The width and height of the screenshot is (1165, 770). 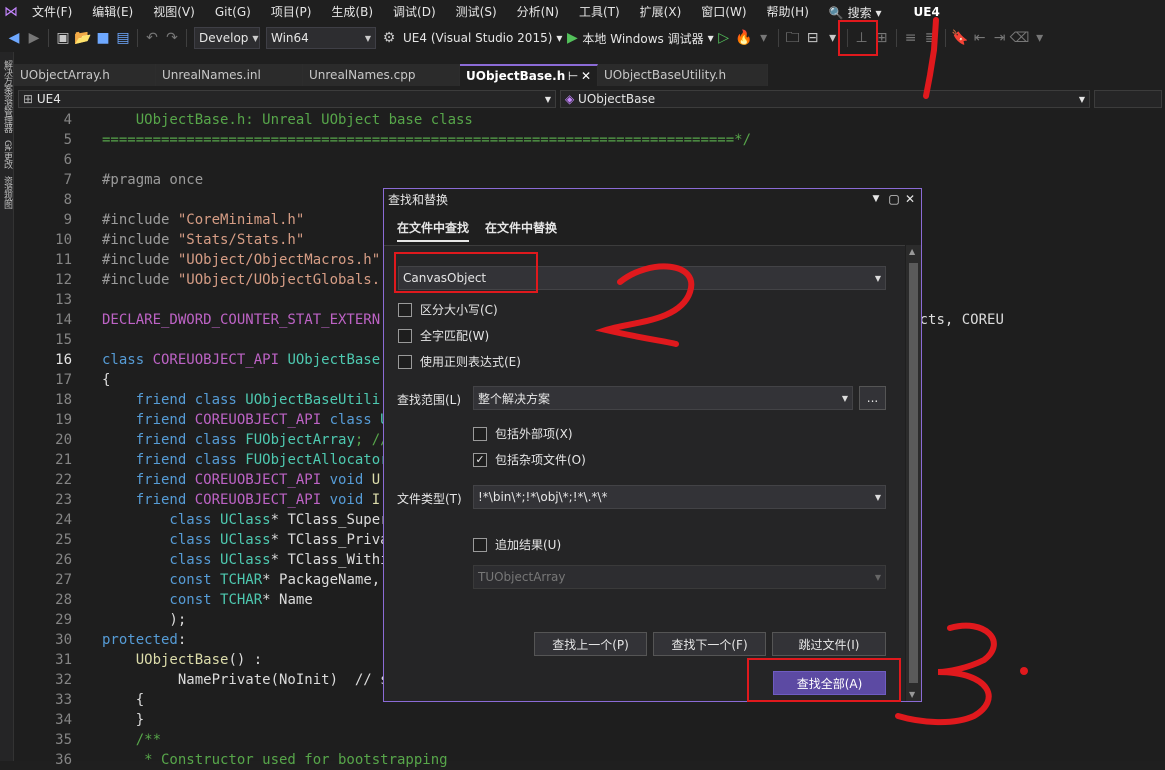 What do you see at coordinates (723, 12) in the screenshot?
I see `menu-item: 窗口(W)` at bounding box center [723, 12].